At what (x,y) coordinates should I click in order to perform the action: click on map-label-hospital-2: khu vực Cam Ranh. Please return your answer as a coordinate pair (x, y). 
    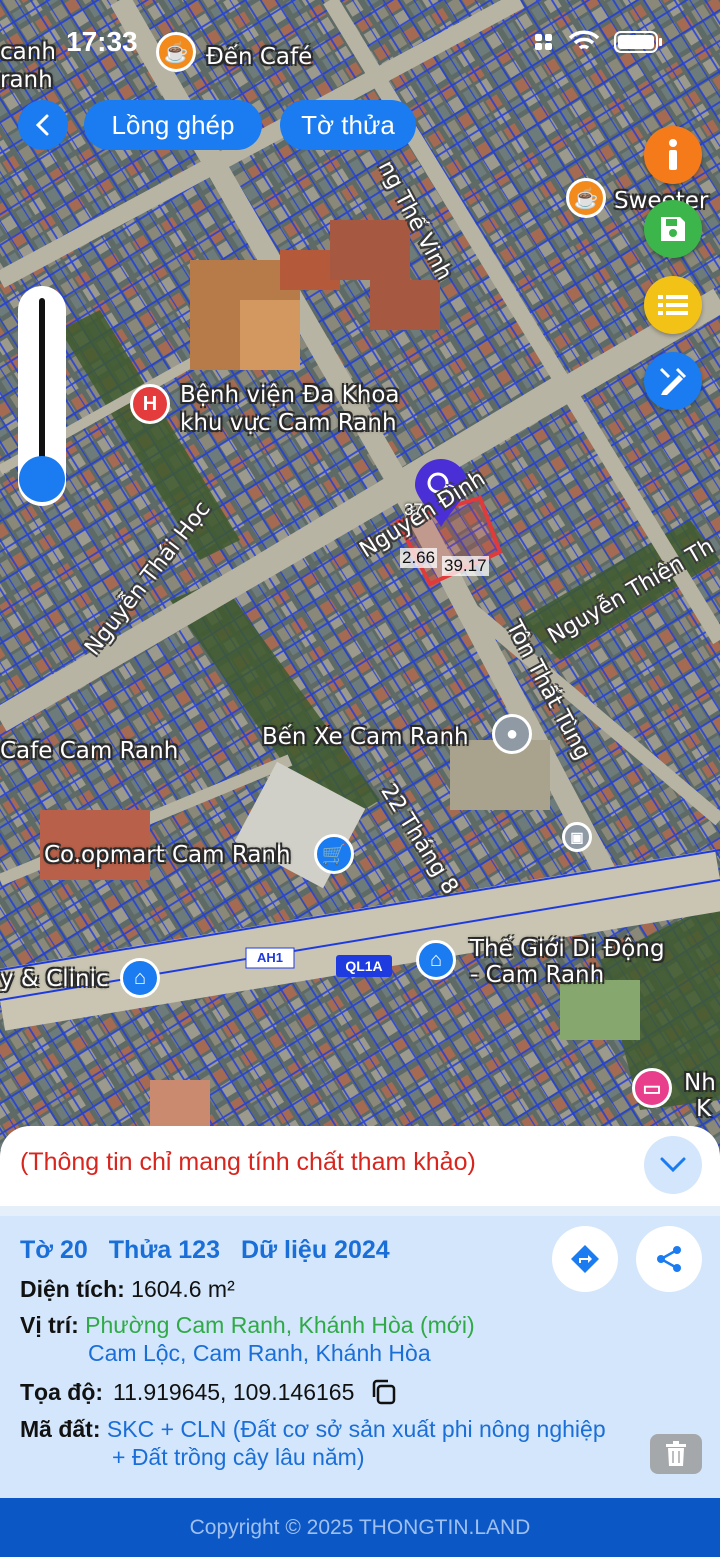
    Looking at the image, I should click on (288, 423).